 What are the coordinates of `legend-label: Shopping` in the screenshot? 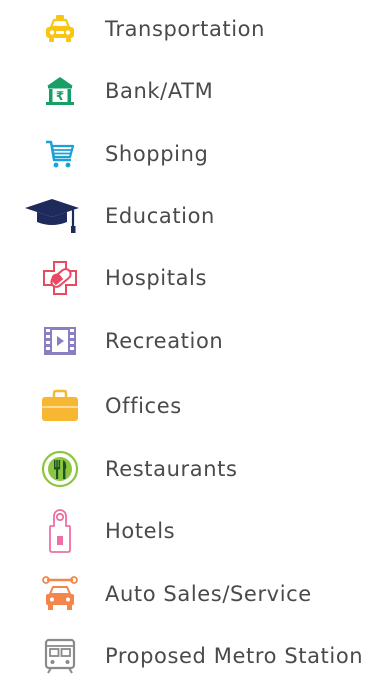 It's located at (157, 154).